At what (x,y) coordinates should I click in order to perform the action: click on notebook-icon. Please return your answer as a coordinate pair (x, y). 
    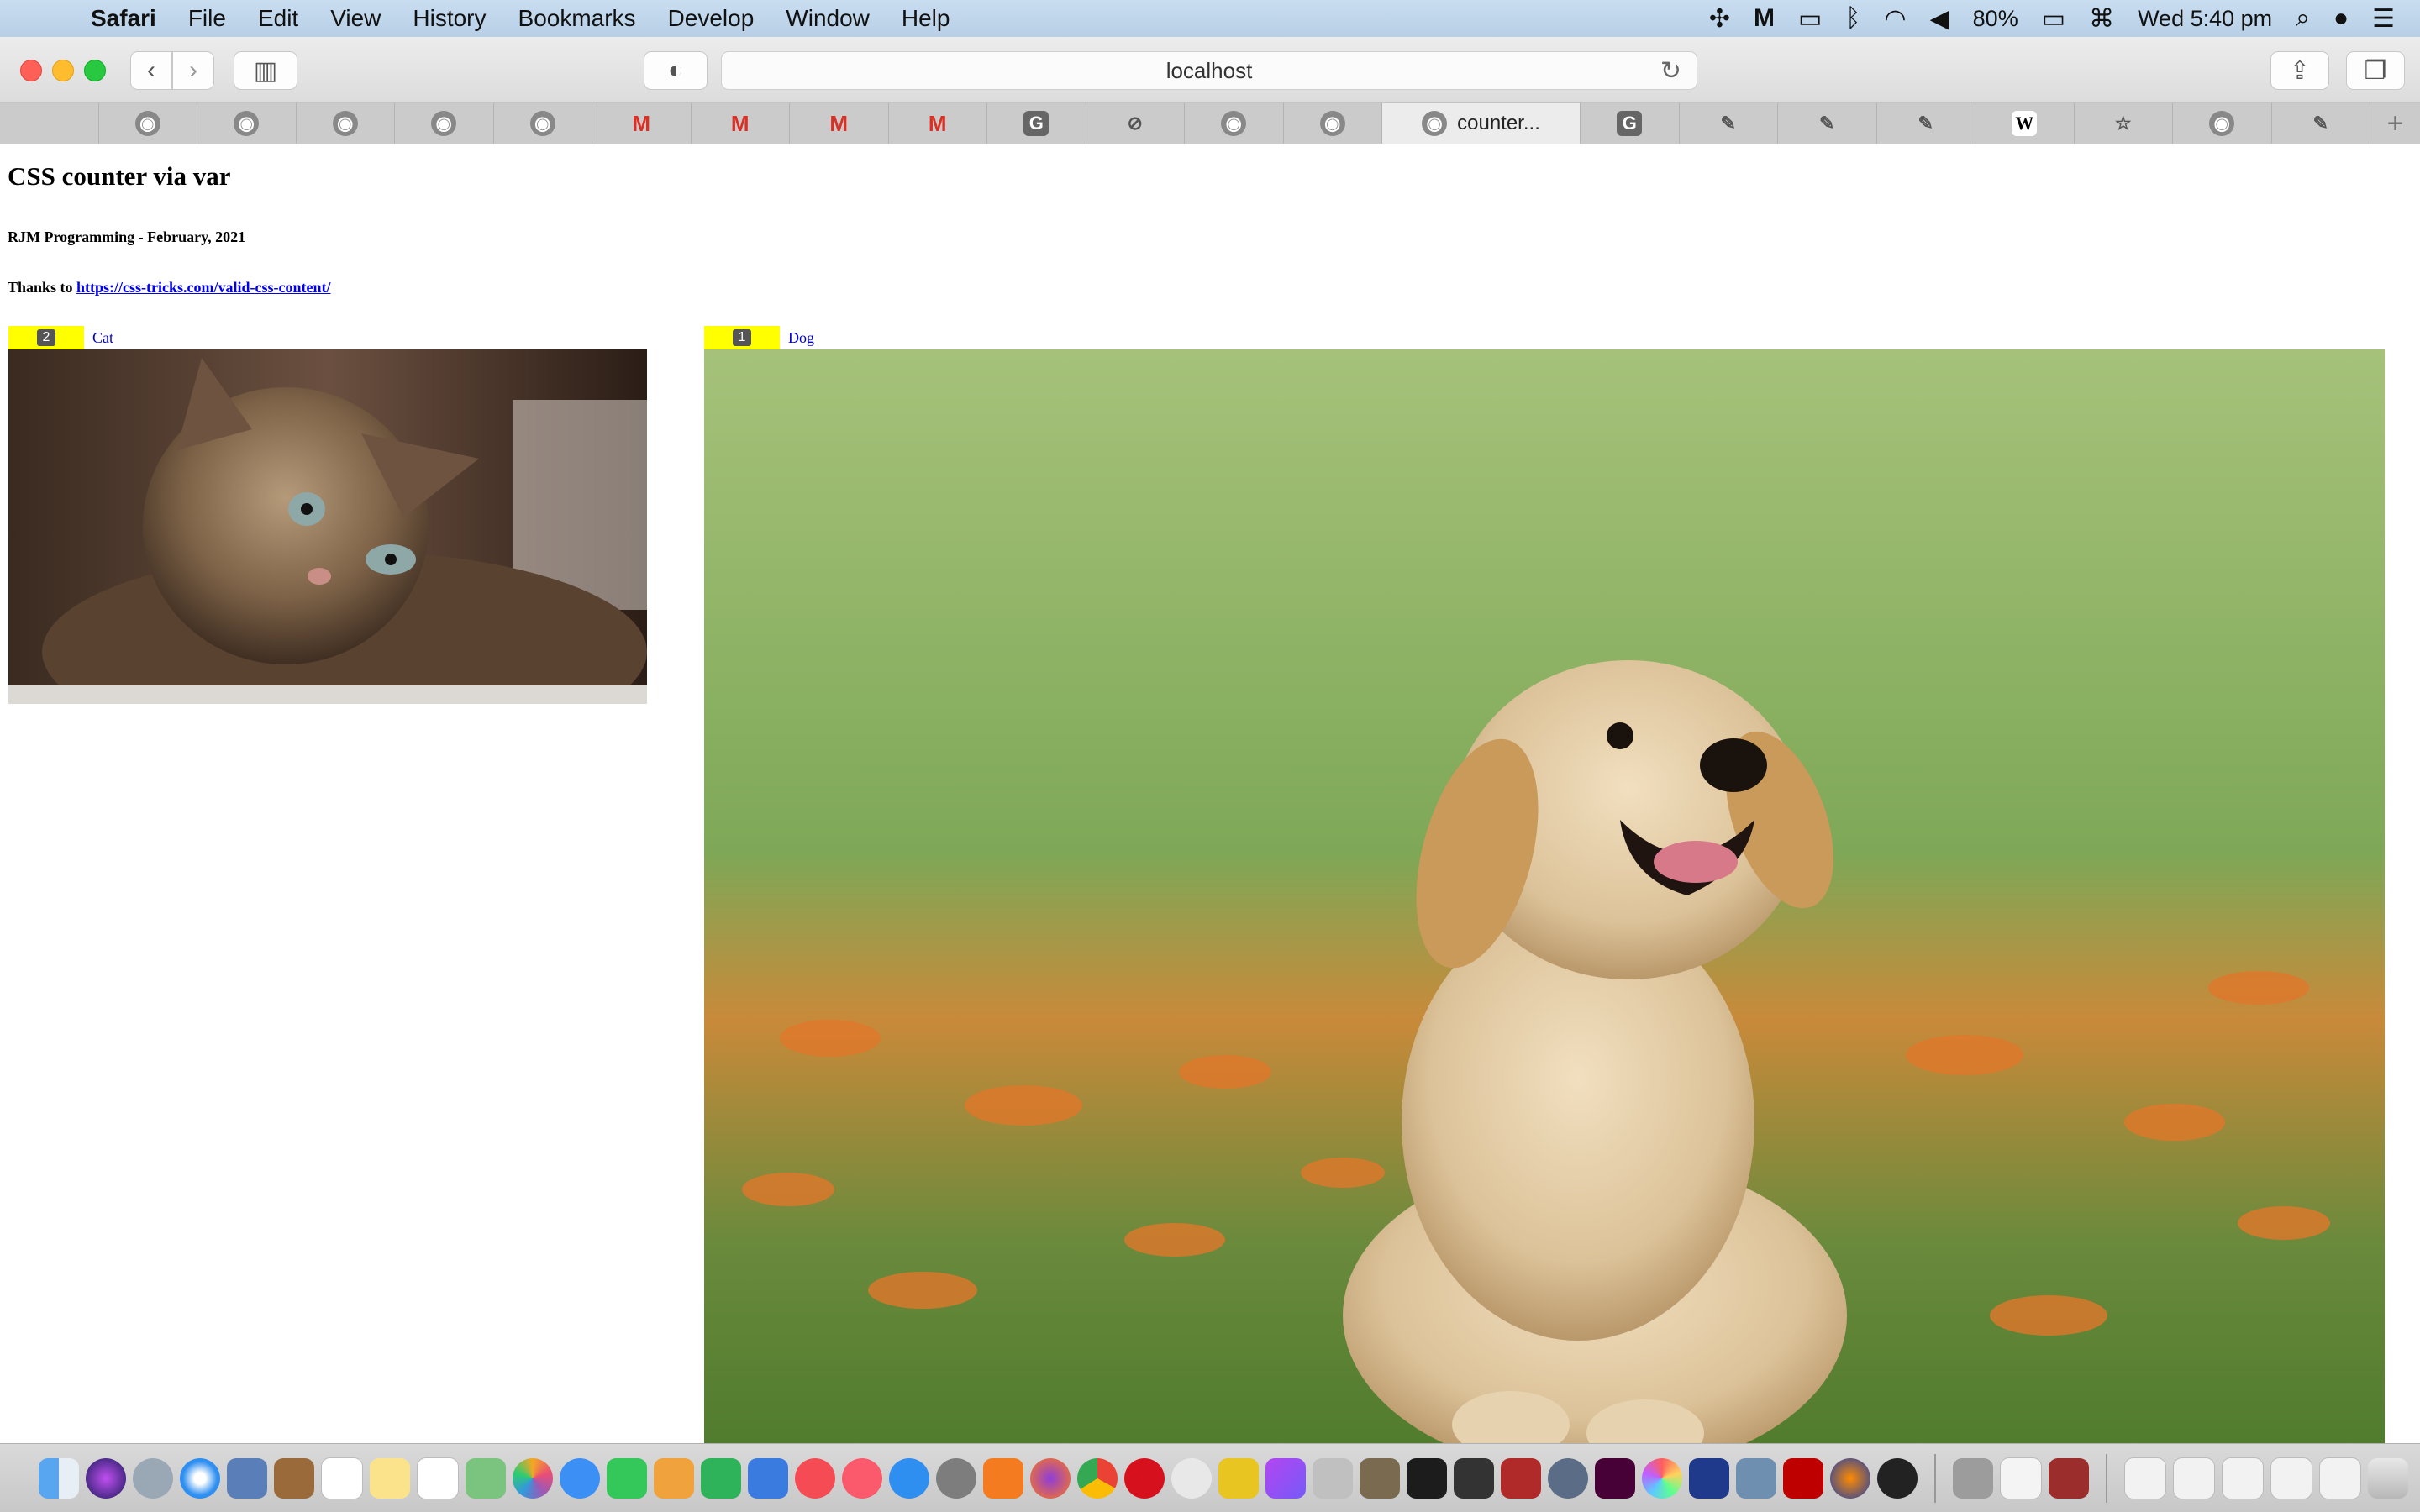
    Looking at the image, I should click on (294, 1478).